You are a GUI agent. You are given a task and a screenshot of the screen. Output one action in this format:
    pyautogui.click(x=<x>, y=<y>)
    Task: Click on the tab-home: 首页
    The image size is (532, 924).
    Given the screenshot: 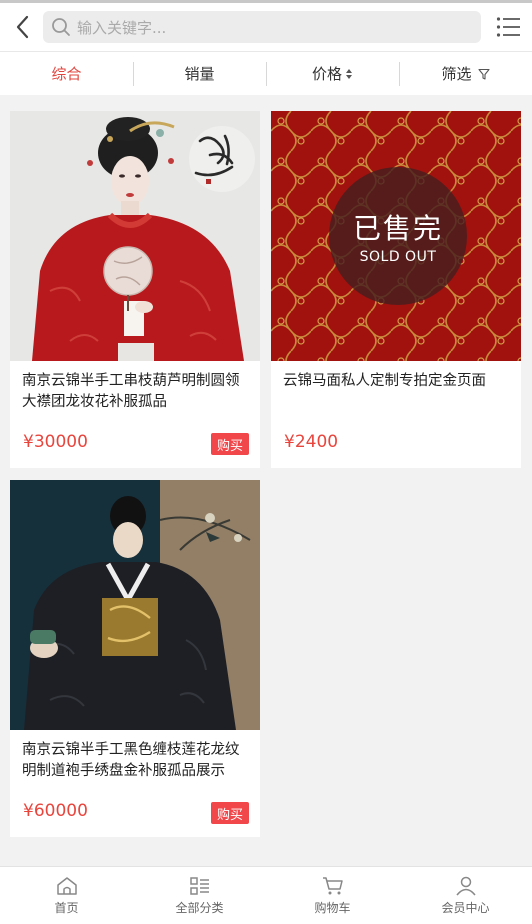 What is the action you would take?
    pyautogui.click(x=66, y=895)
    